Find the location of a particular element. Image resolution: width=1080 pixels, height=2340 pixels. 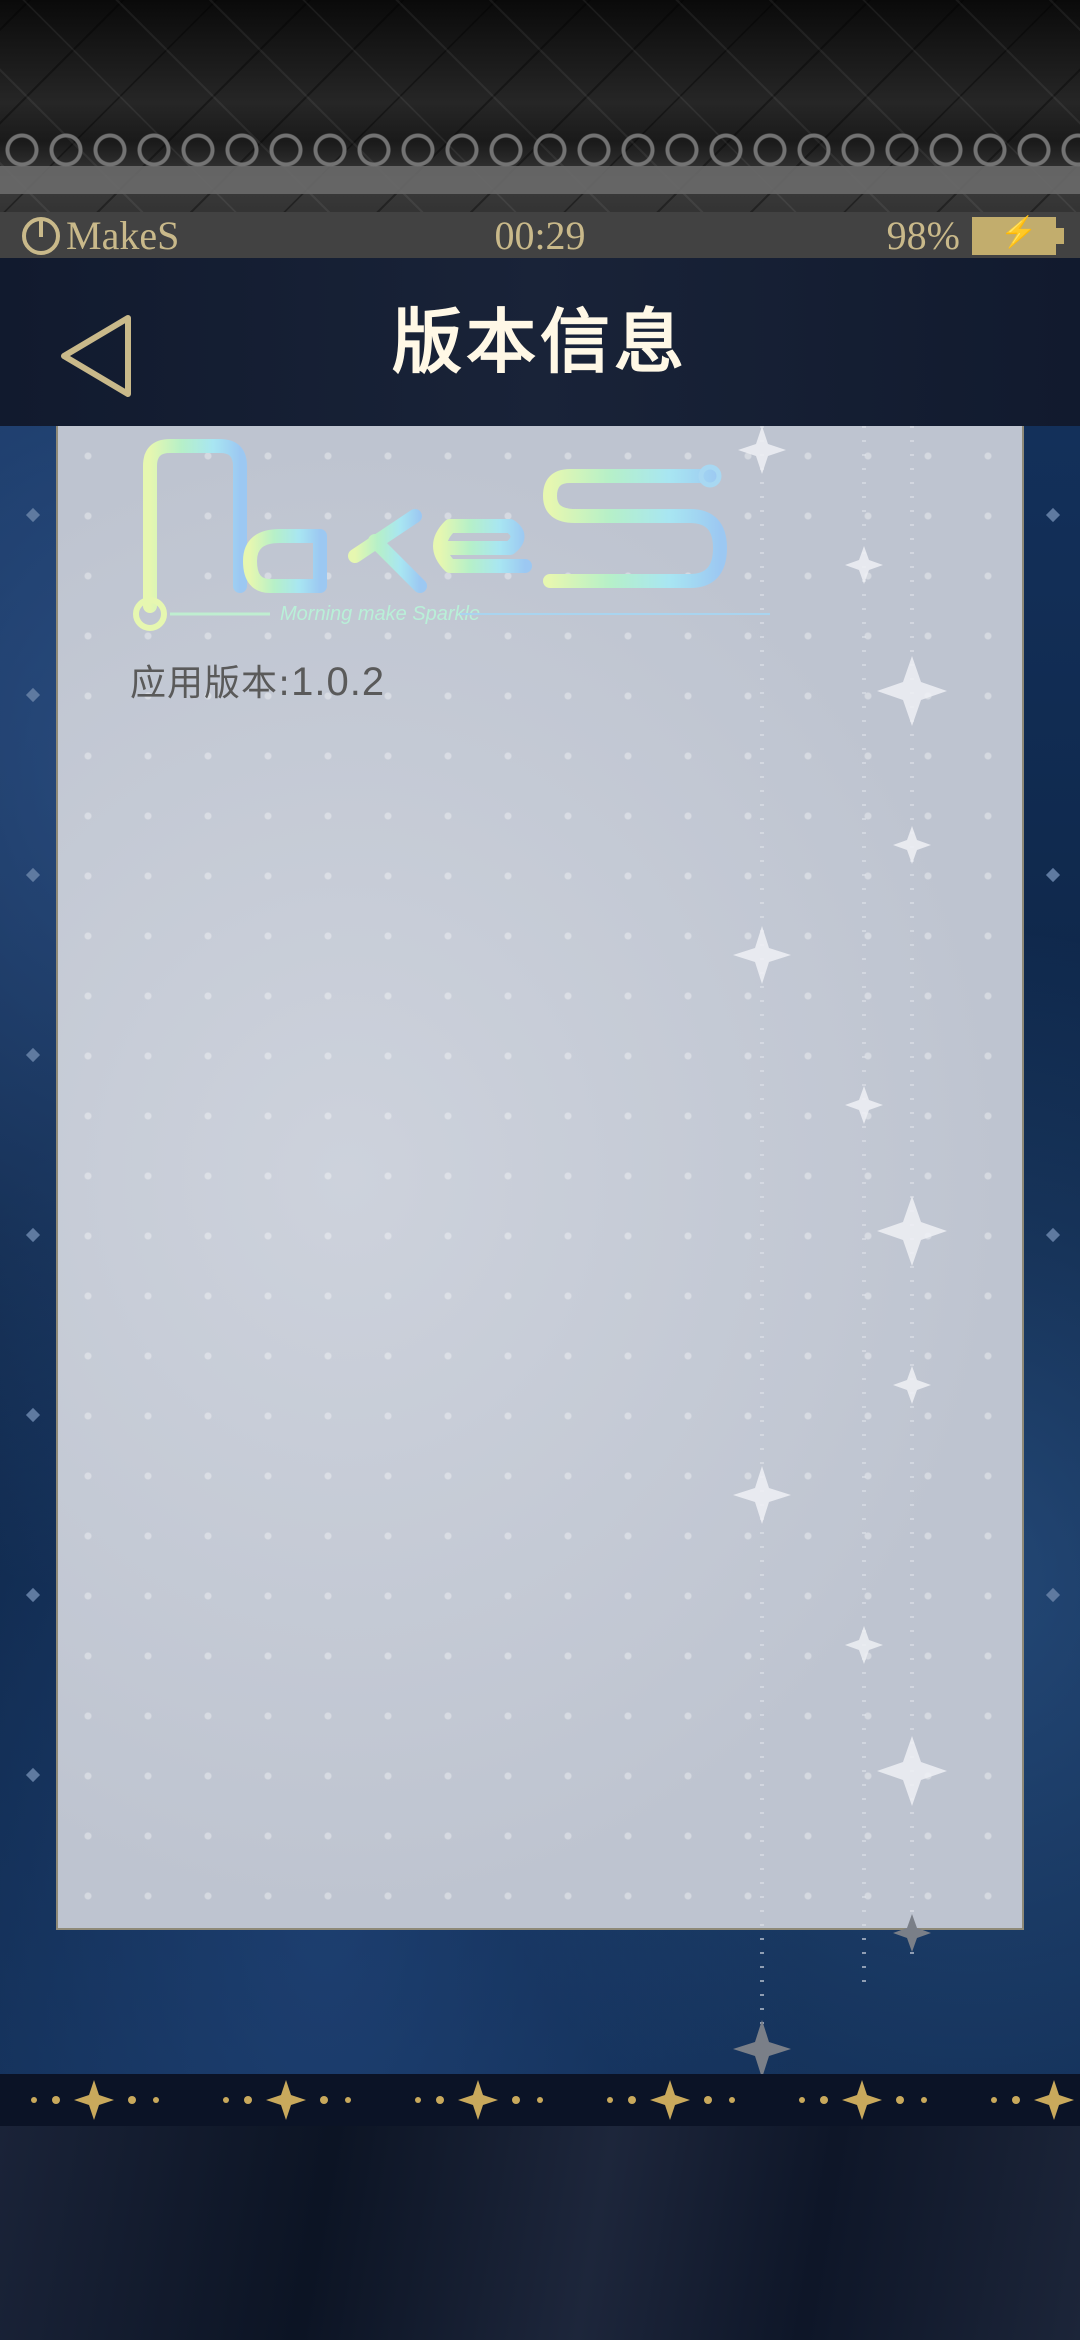

bottom-star-strip is located at coordinates (540, 2100).